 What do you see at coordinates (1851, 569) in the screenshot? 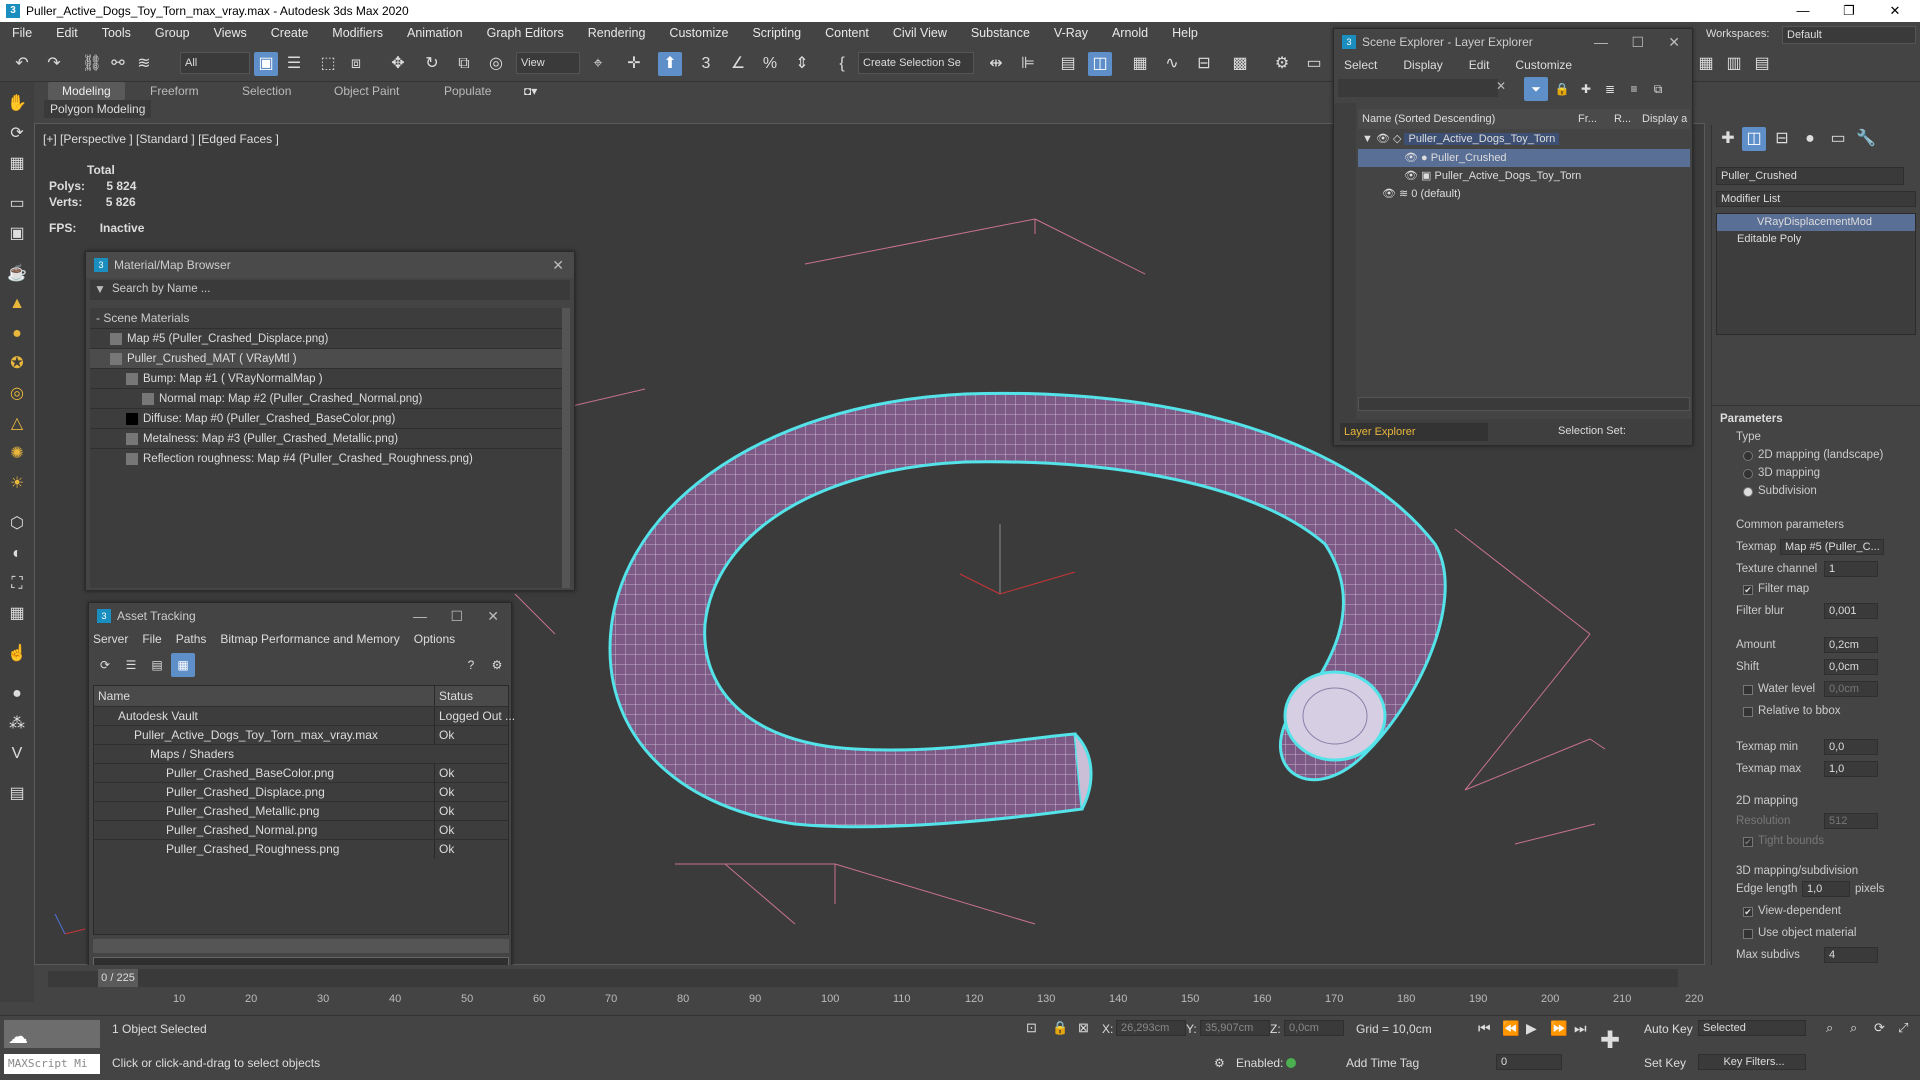
I see `texture-channel-spinner: 1` at bounding box center [1851, 569].